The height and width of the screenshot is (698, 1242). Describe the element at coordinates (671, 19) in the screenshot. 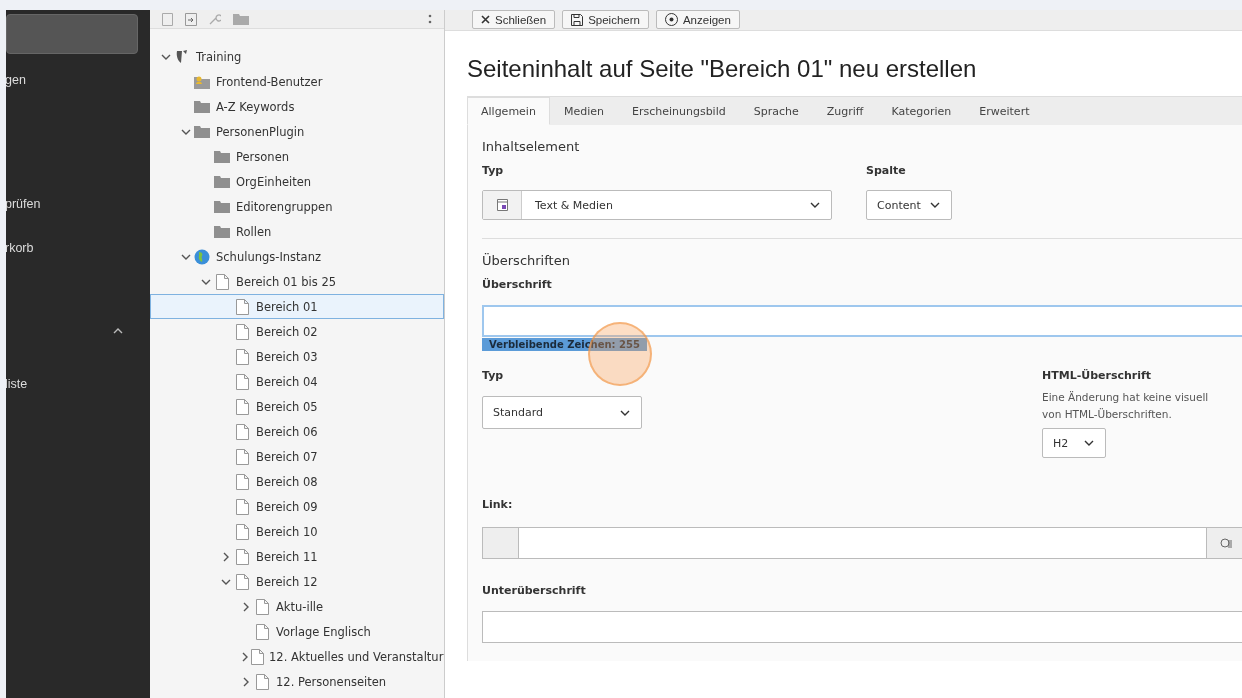

I see `eye-icon` at that location.